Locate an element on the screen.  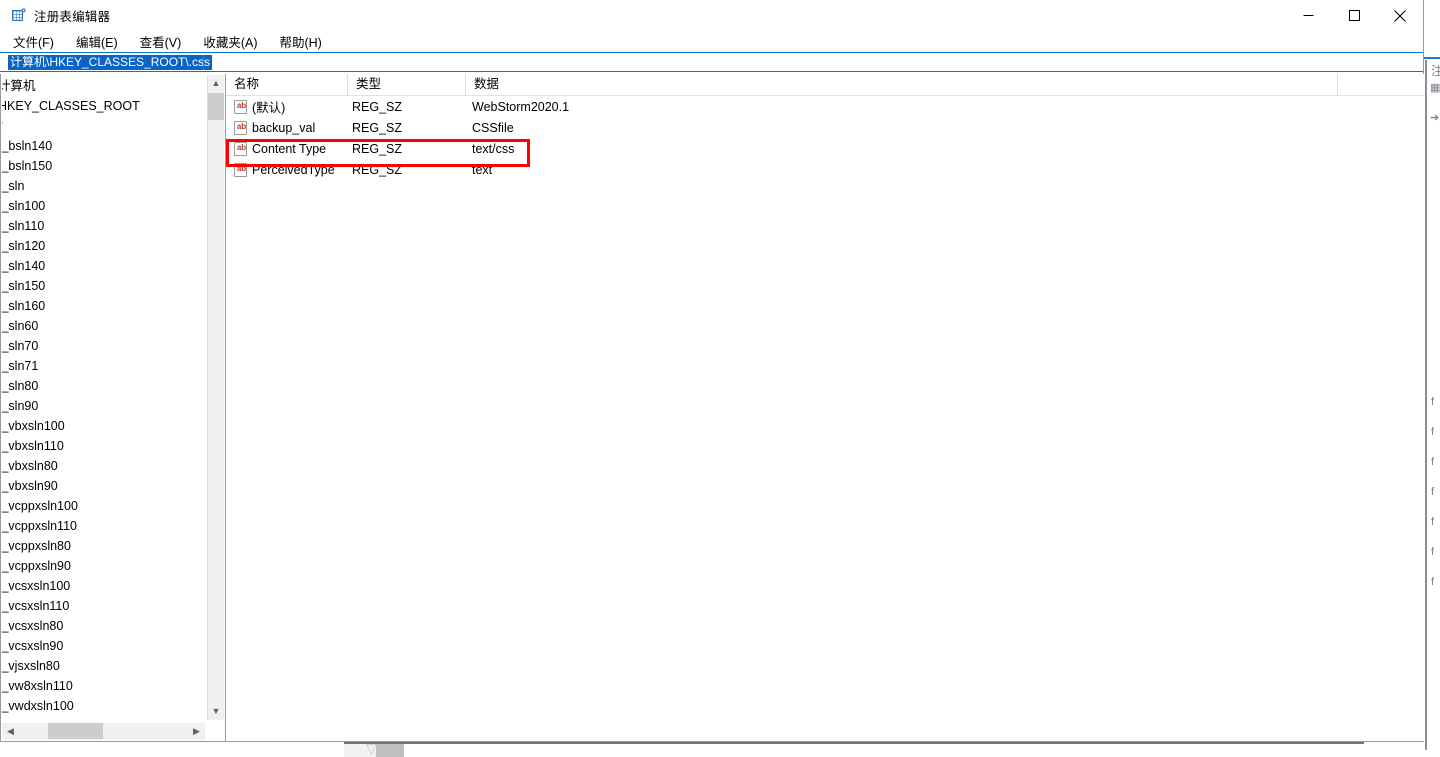
menu-item-favorites: 收藏夹(A) is located at coordinates (230, 41).